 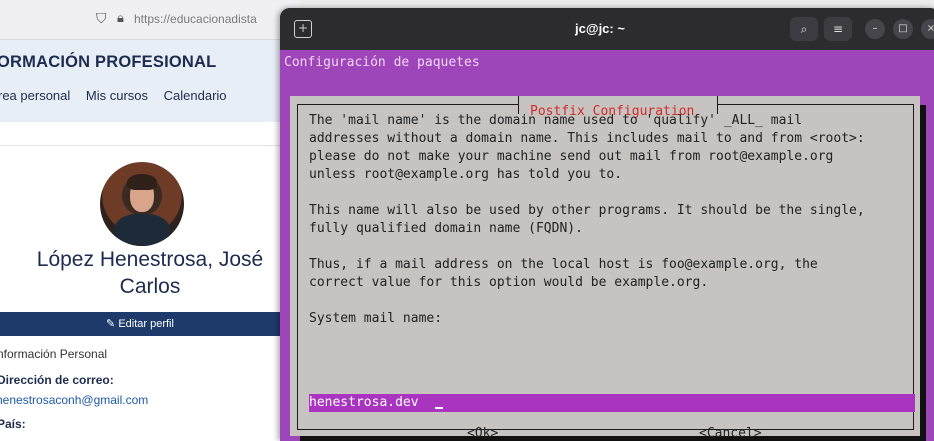 I want to click on nav-item-my-courses: Mis cursos, so click(x=117, y=95).